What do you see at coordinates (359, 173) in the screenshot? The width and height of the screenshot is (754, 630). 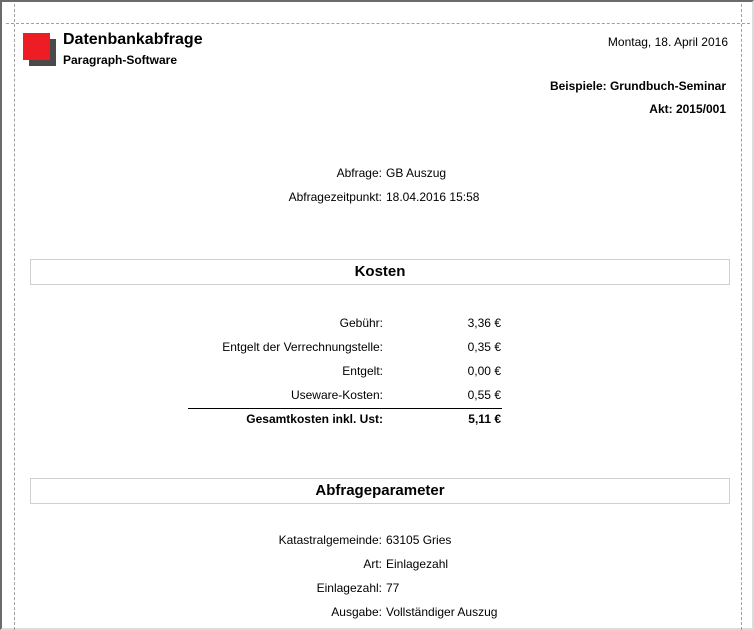 I see `query-label: Abfrage:` at bounding box center [359, 173].